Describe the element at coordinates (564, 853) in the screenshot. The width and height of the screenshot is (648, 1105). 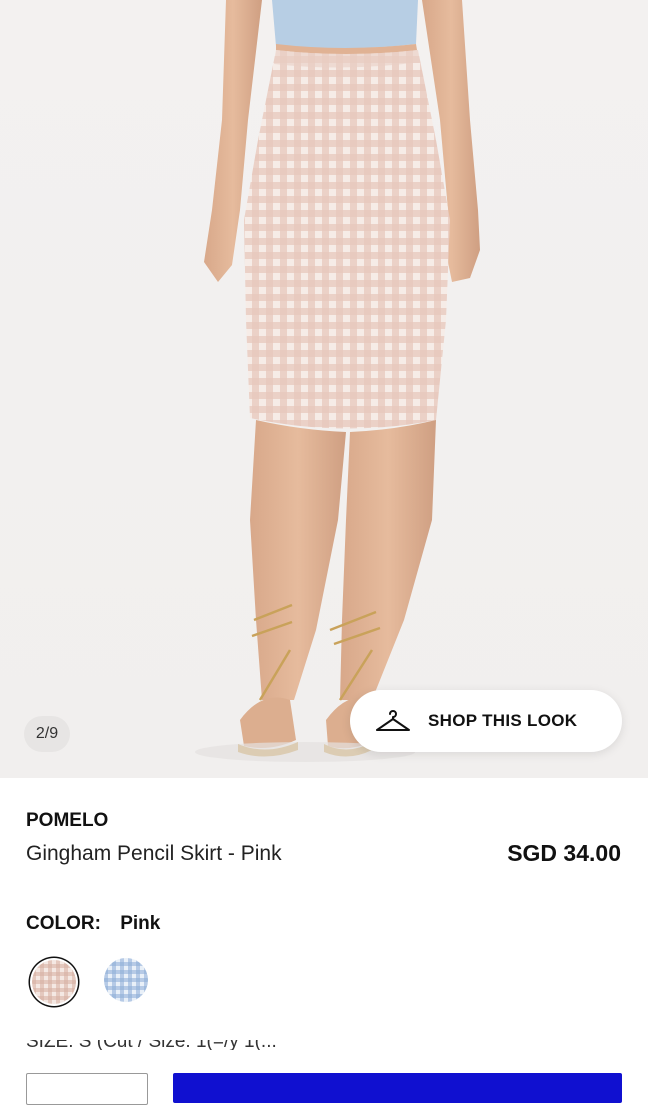
I see `product-price: SGD 34.00` at that location.